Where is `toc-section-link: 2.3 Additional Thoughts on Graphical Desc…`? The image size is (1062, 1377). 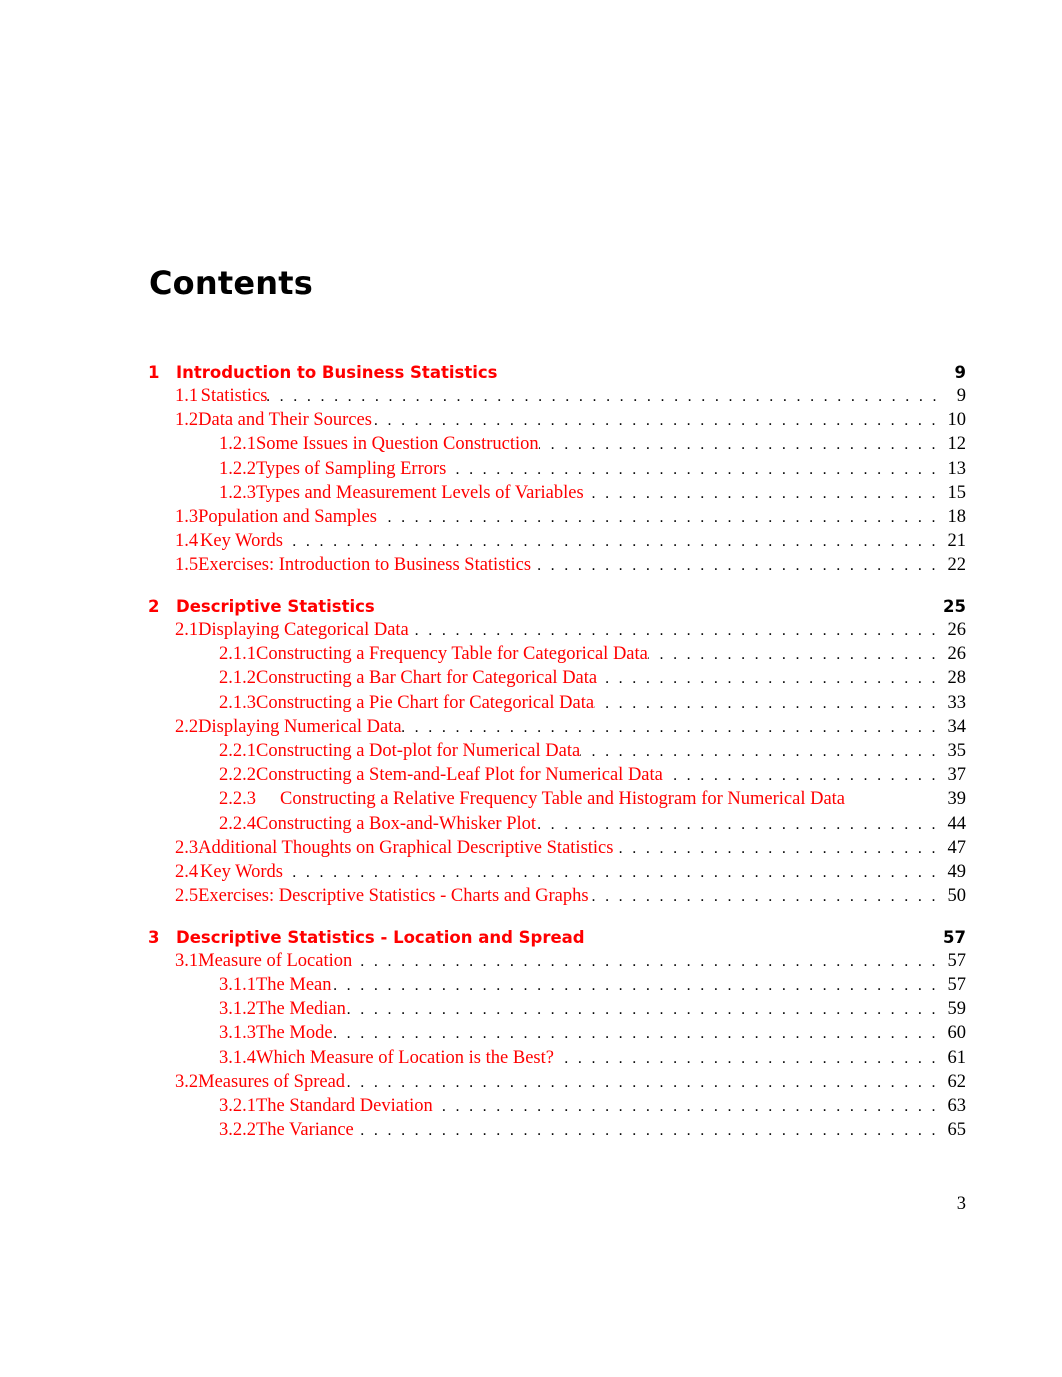
toc-section-link: 2.3 Additional Thoughts on Graphical Desc… is located at coordinates (557, 848).